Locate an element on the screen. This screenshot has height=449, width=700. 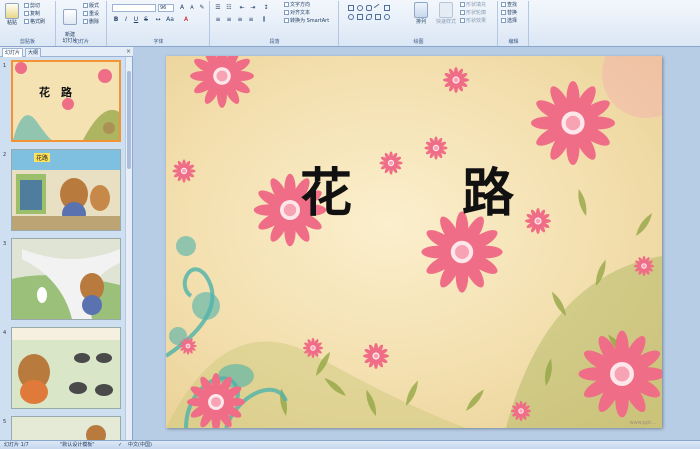
arrange-icon is located at coordinates (421, 10).